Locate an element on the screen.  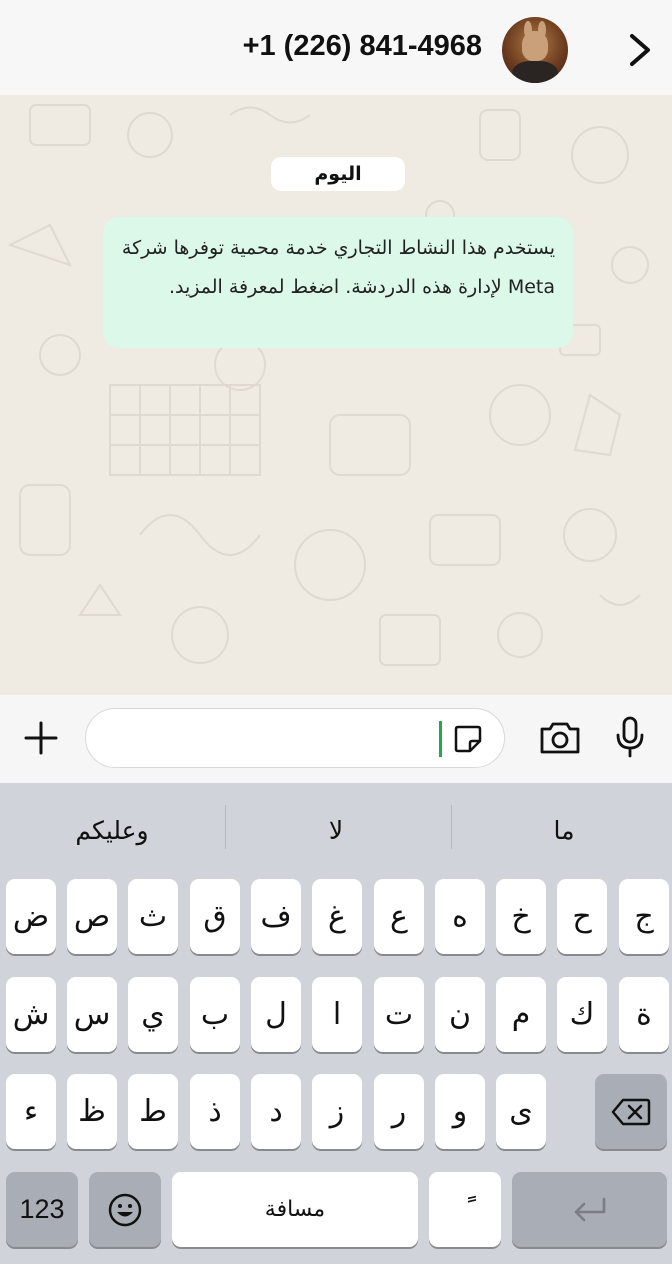
message-input is located at coordinates (295, 738).